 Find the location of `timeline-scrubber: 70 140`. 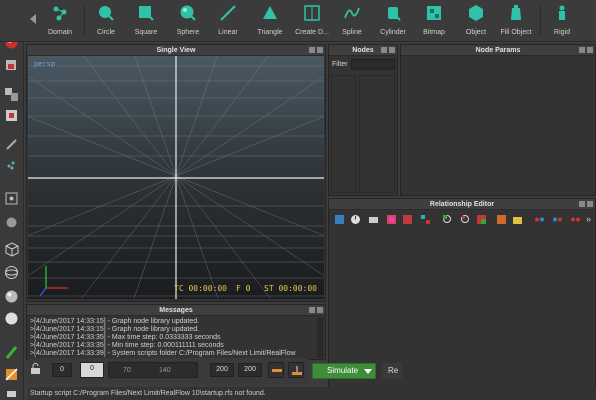

timeline-scrubber: 70 140 is located at coordinates (153, 370).